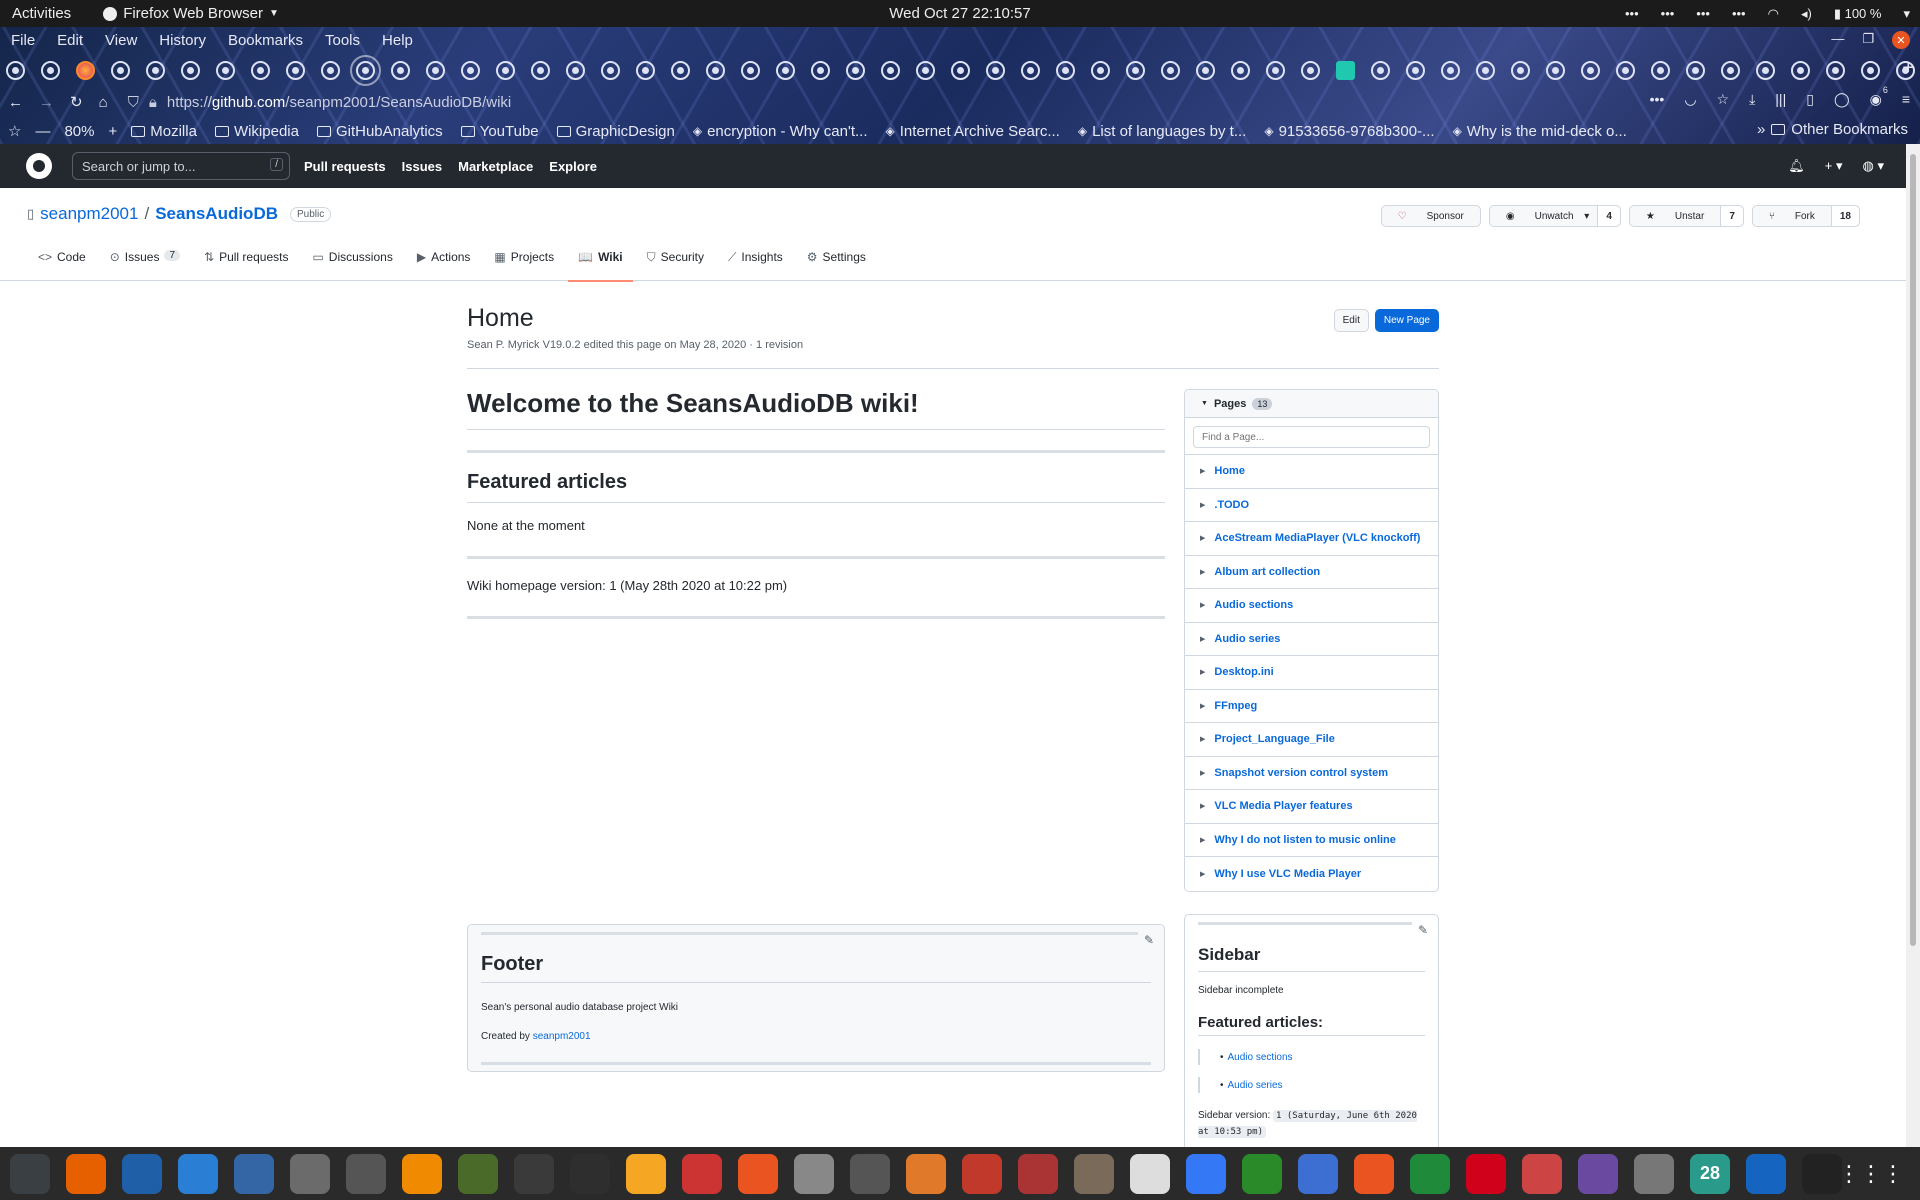 The height and width of the screenshot is (1200, 1920). I want to click on search-input: Search or jump to... /, so click(181, 166).